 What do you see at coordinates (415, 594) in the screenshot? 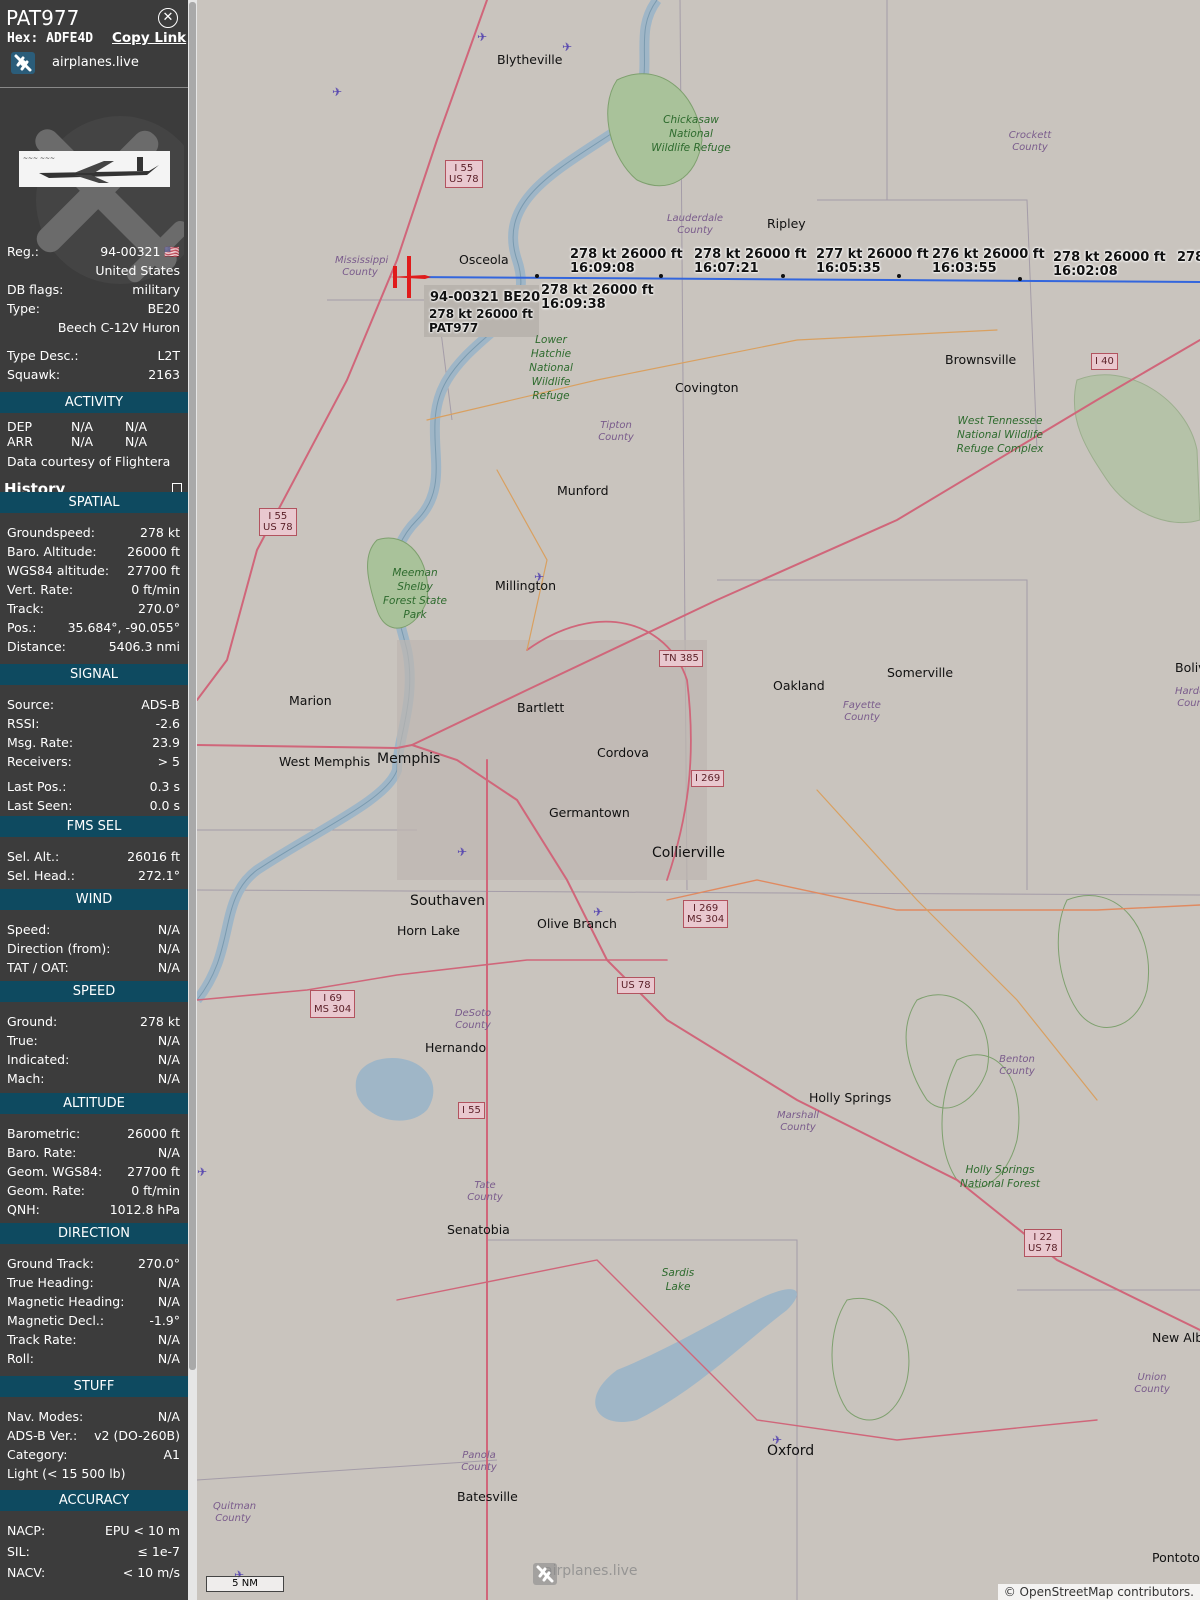
I see `park-label: Meeman Shelby Forest State Park` at bounding box center [415, 594].